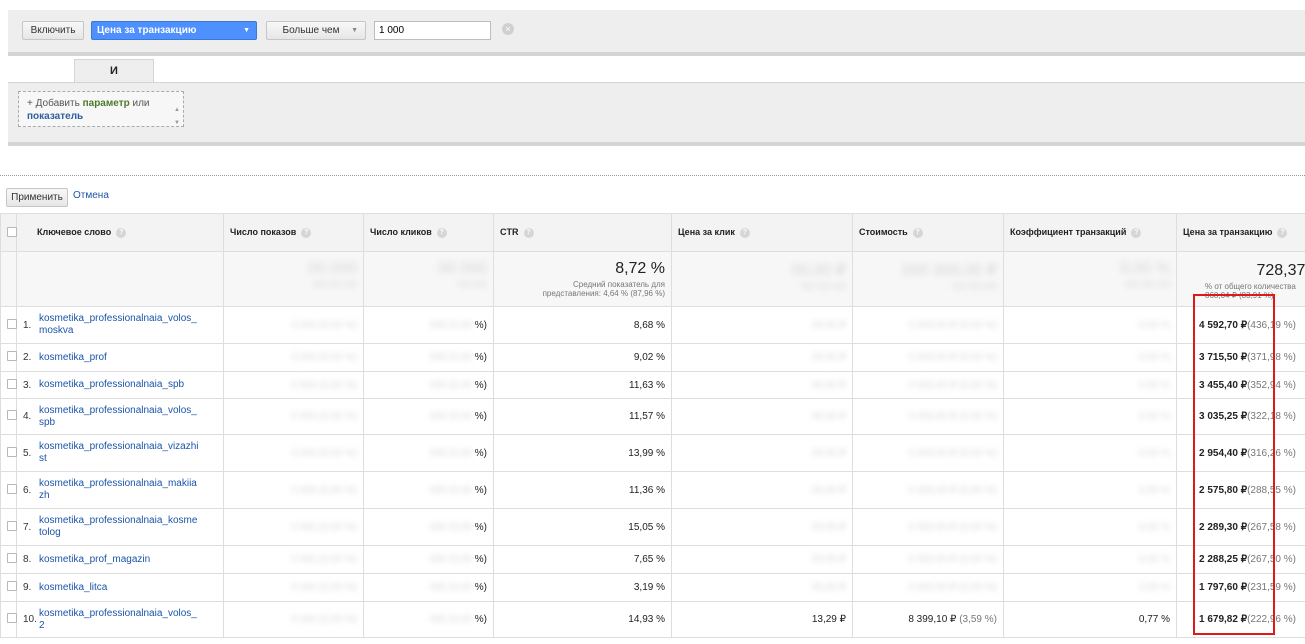  Describe the element at coordinates (1250, 286) in the screenshot. I see `summary-cpt-note-1: % от общего количества` at that location.